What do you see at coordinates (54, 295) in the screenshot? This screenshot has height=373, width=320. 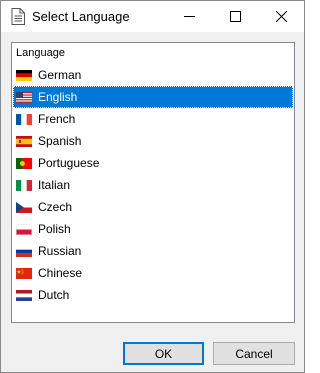 I see `list-item-label: Dutch` at bounding box center [54, 295].